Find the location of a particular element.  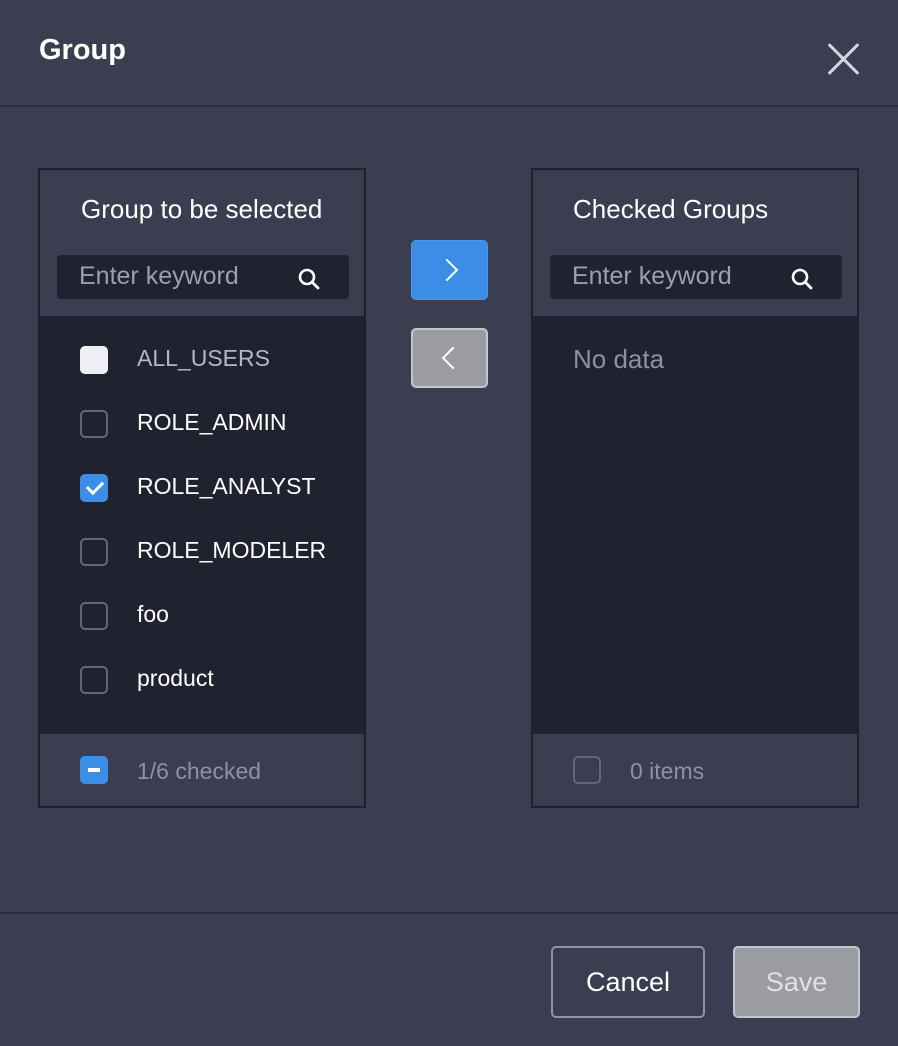

source-search-placeholder: Enter keyword is located at coordinates (159, 276).